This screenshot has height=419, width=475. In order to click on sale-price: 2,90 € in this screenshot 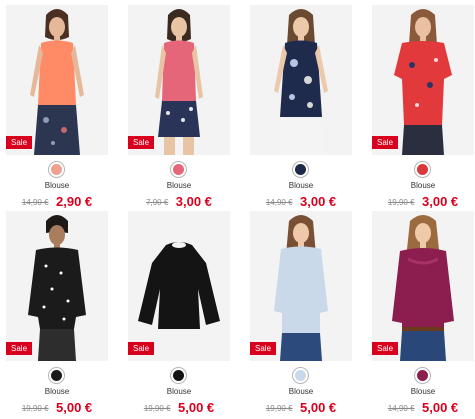, I will do `click(74, 201)`.